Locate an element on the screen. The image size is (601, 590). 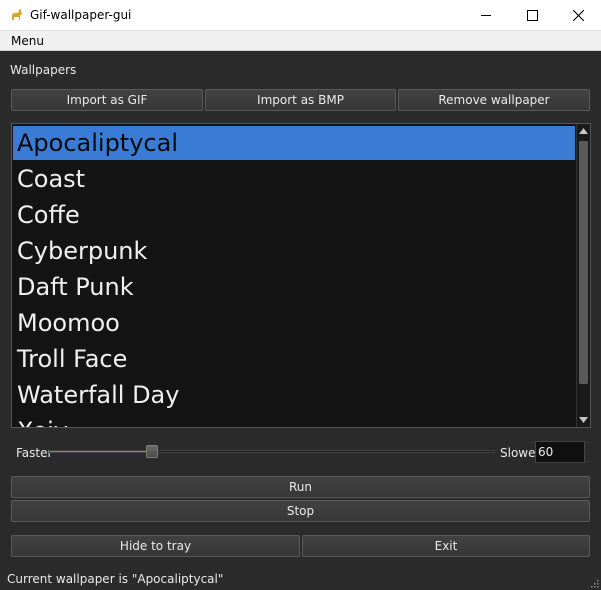
list-item: Coast is located at coordinates (294, 179).